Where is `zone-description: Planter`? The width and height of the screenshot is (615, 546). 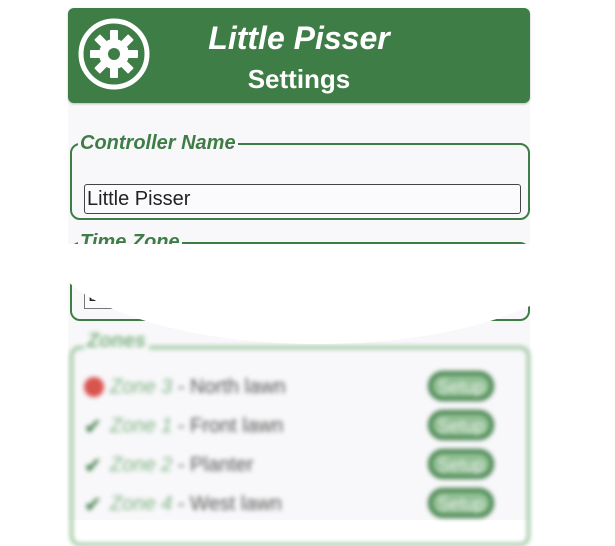
zone-description: Planter is located at coordinates (222, 465).